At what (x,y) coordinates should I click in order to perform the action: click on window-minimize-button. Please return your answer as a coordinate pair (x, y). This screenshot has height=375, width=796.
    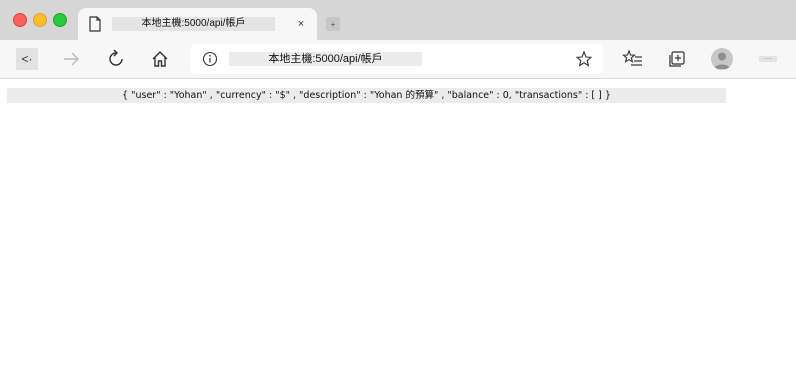
    Looking at the image, I should click on (40, 20).